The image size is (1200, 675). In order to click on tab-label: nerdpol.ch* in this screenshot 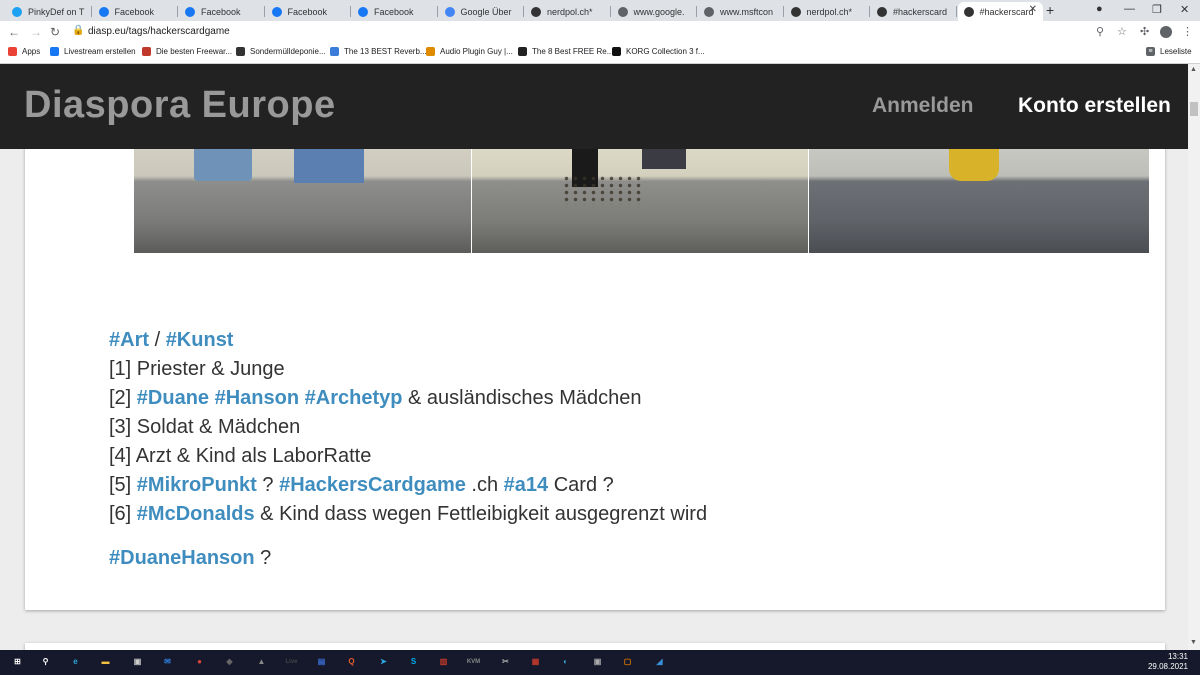, I will do `click(570, 11)`.